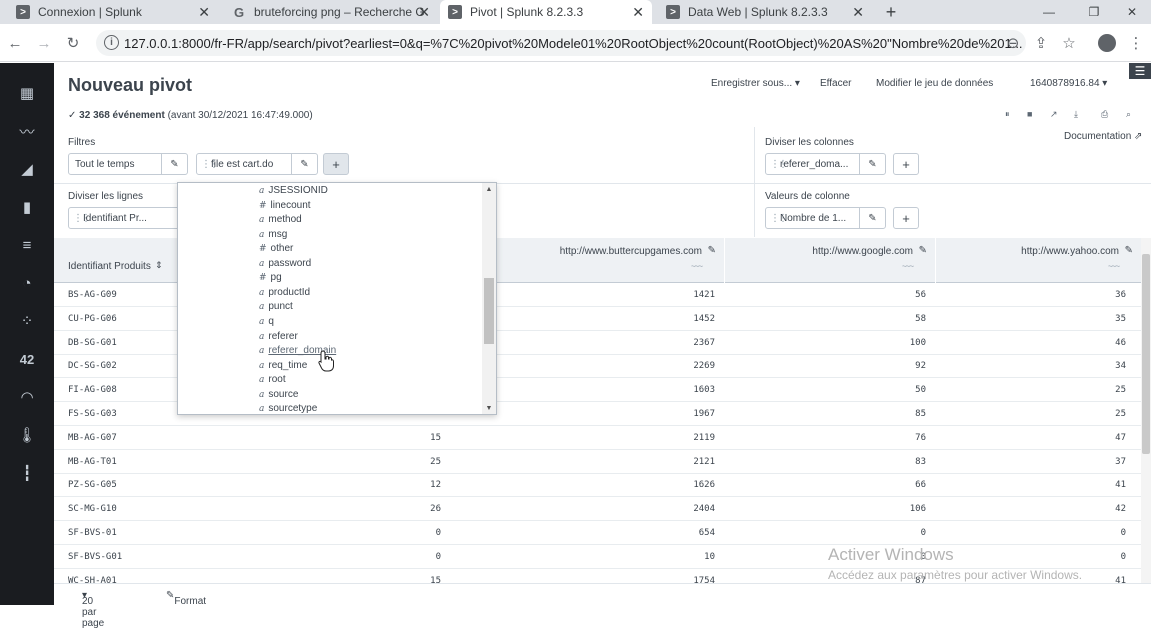 The width and height of the screenshot is (1151, 629). I want to click on clear-button: Effacer, so click(836, 83).